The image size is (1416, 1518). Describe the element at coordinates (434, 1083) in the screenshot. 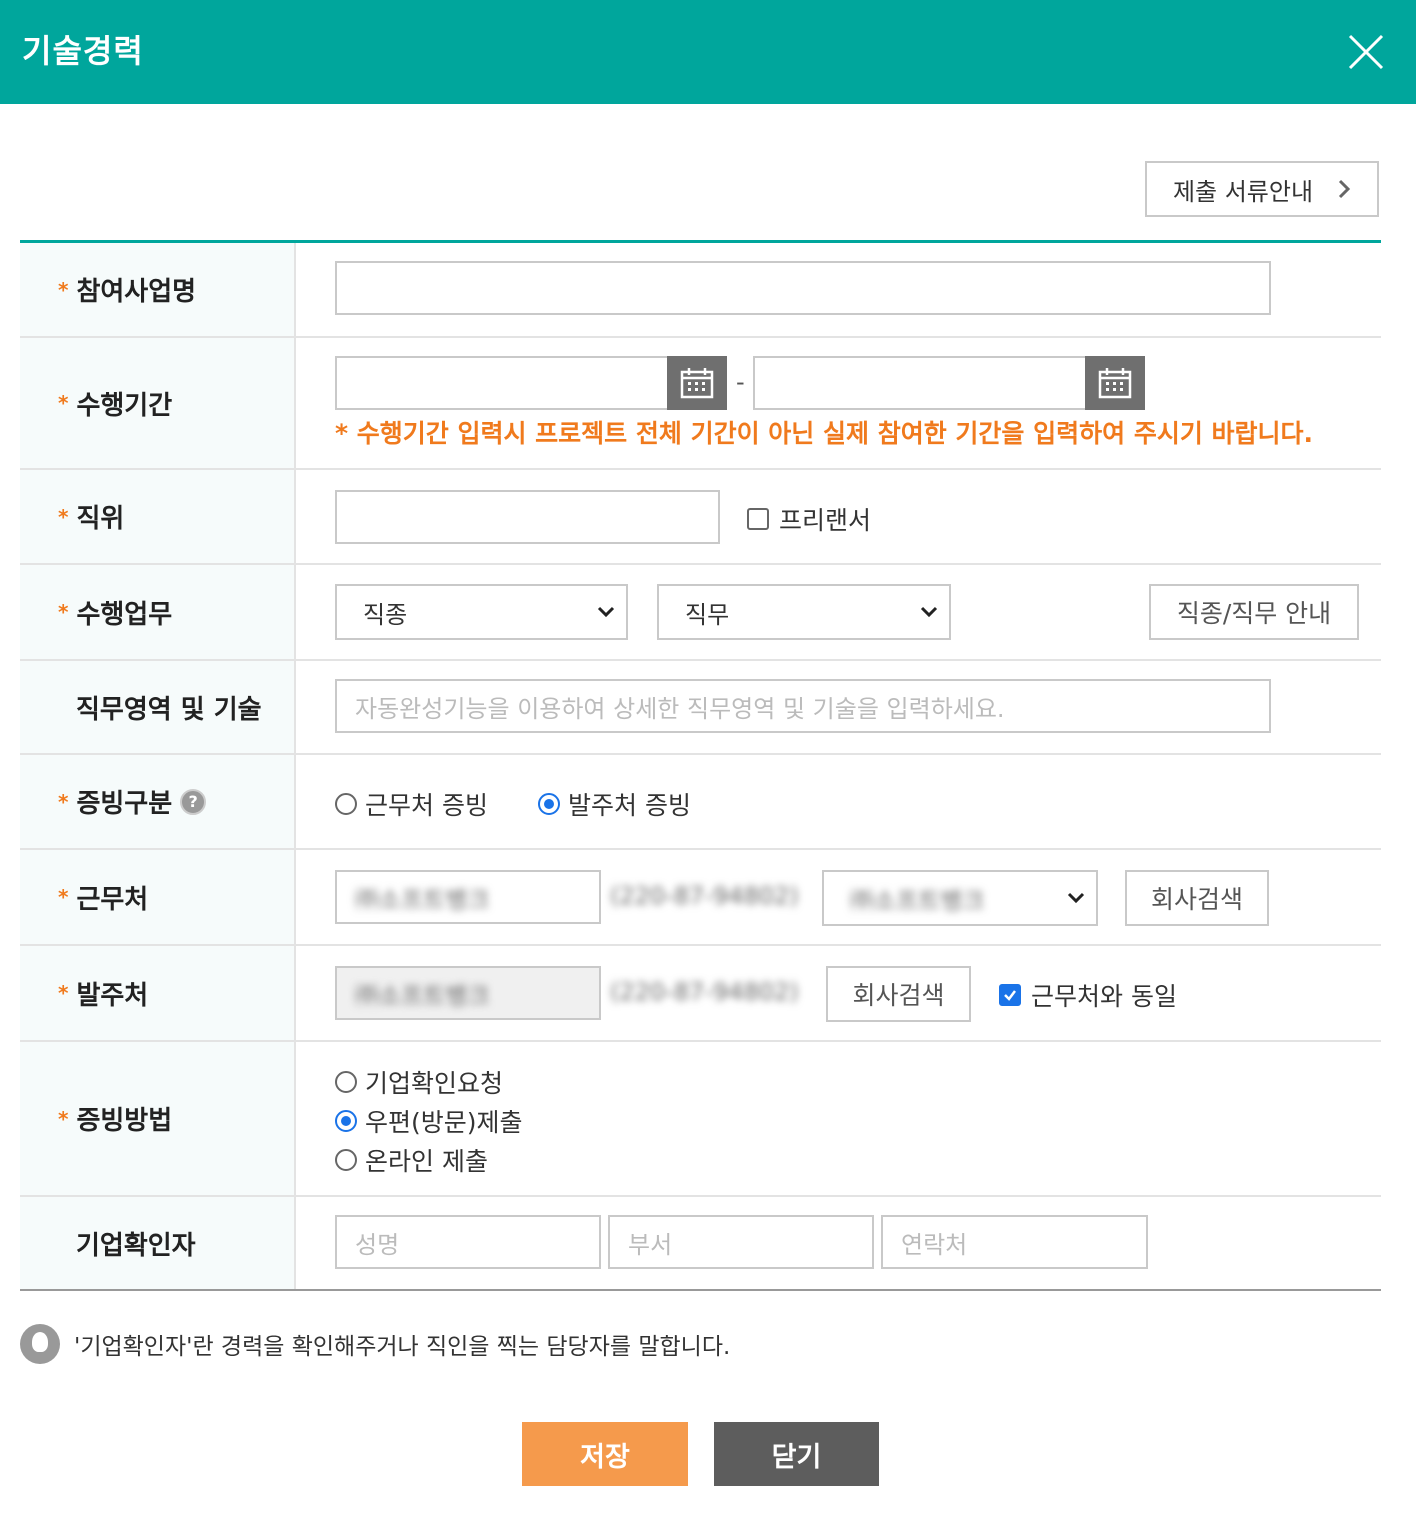

I see `radio-label: 기업확인요청` at that location.